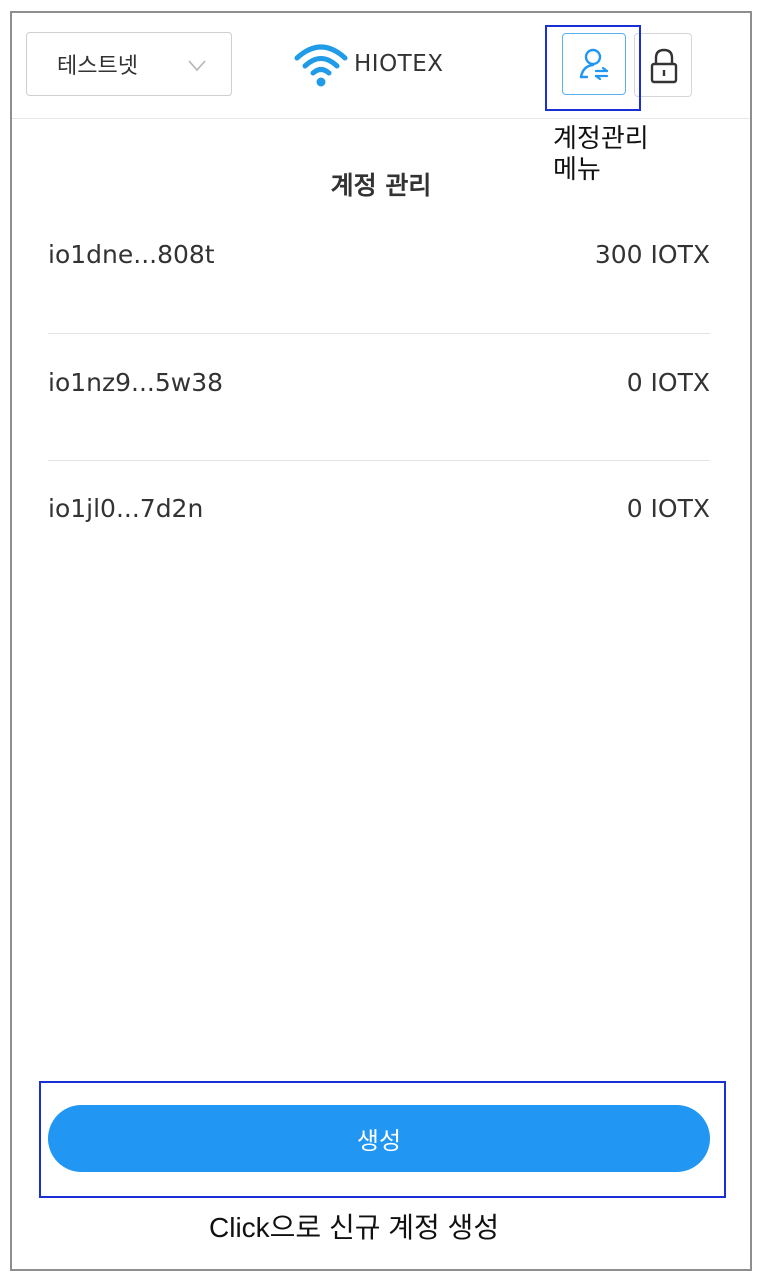 This screenshot has width=770, height=1286. I want to click on account-row: io1dne...808t 300 IOTX, so click(379, 277).